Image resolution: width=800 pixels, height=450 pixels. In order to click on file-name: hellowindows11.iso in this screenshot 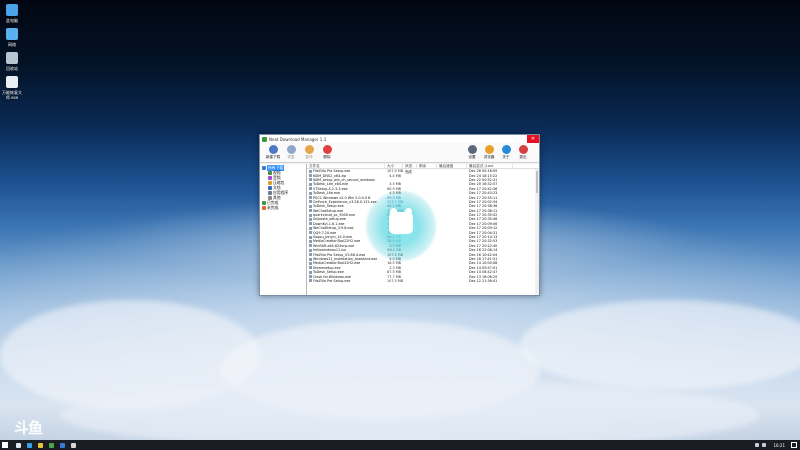, I will do `click(329, 250)`.